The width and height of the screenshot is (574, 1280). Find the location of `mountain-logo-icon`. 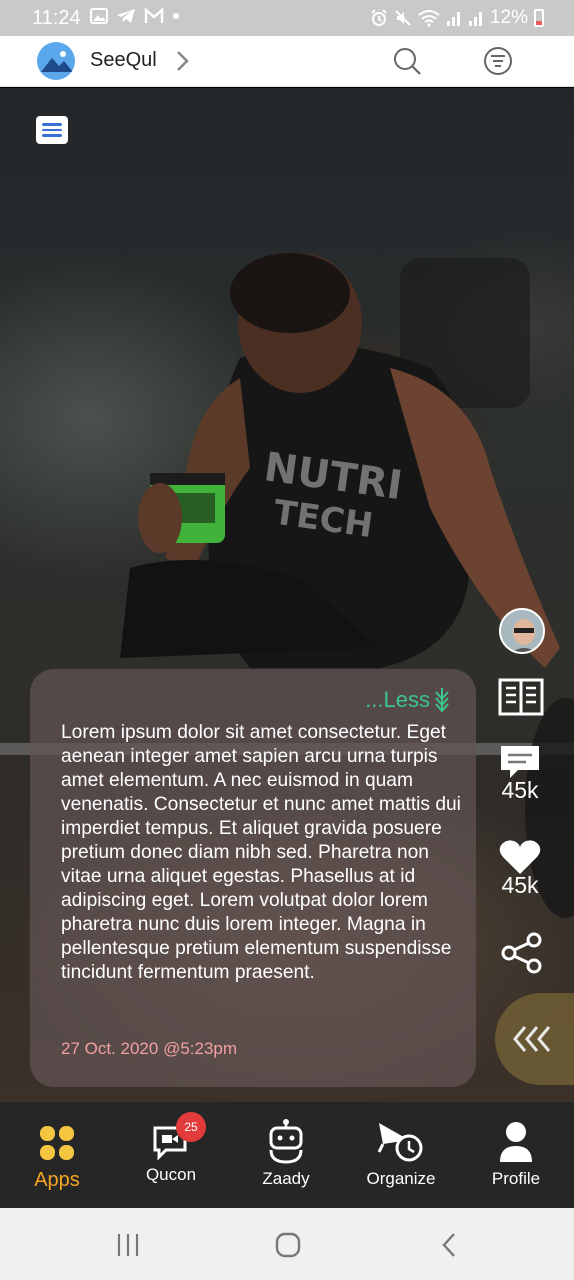

mountain-logo-icon is located at coordinates (57, 61).